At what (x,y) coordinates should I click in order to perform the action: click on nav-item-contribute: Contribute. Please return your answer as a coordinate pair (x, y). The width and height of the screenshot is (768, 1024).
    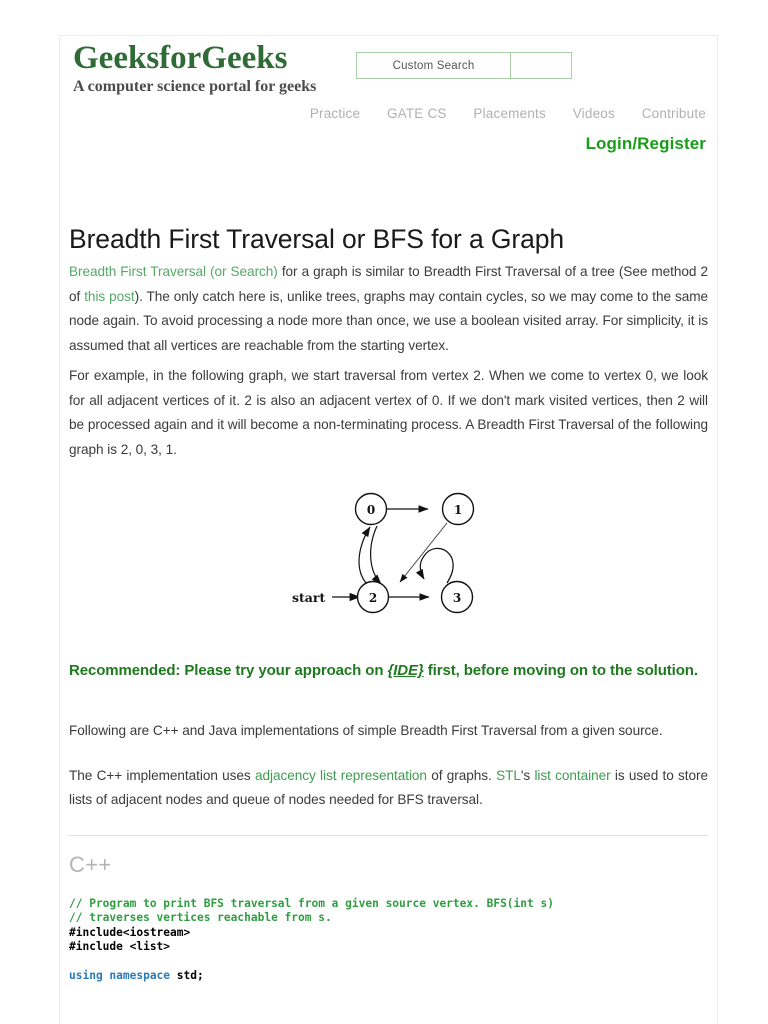
    Looking at the image, I should click on (674, 113).